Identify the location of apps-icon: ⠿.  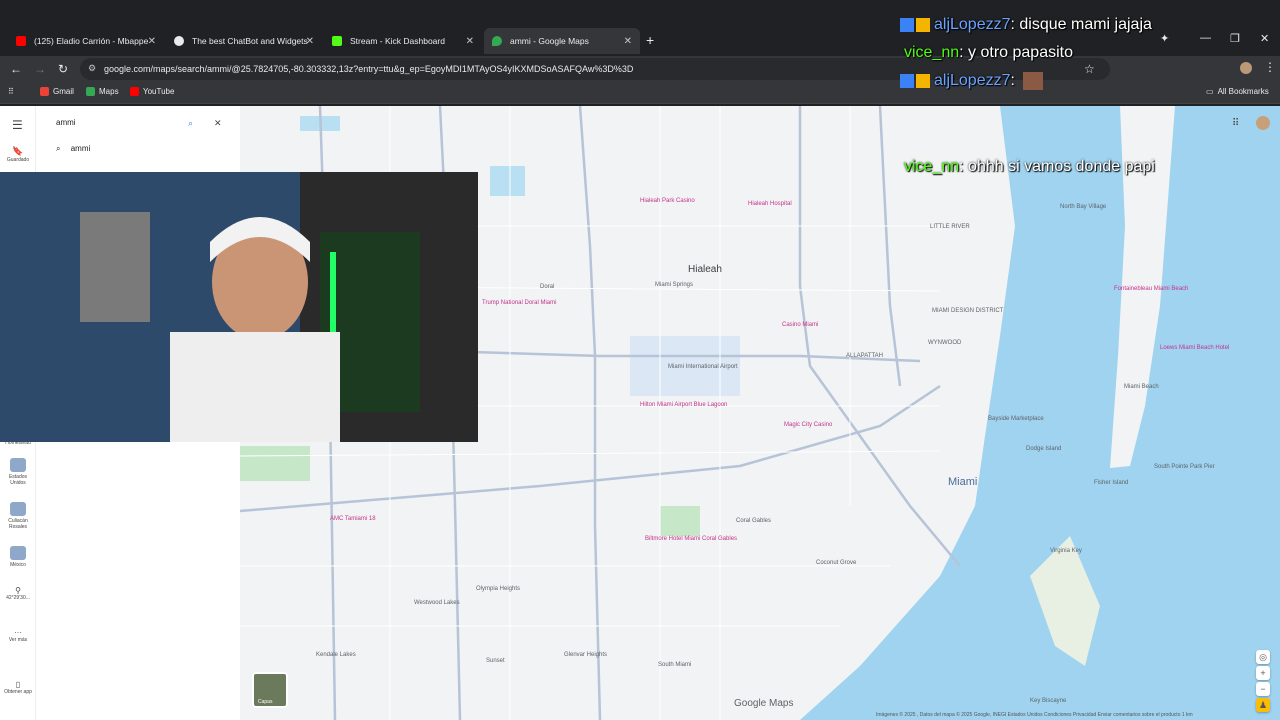
(11, 91).